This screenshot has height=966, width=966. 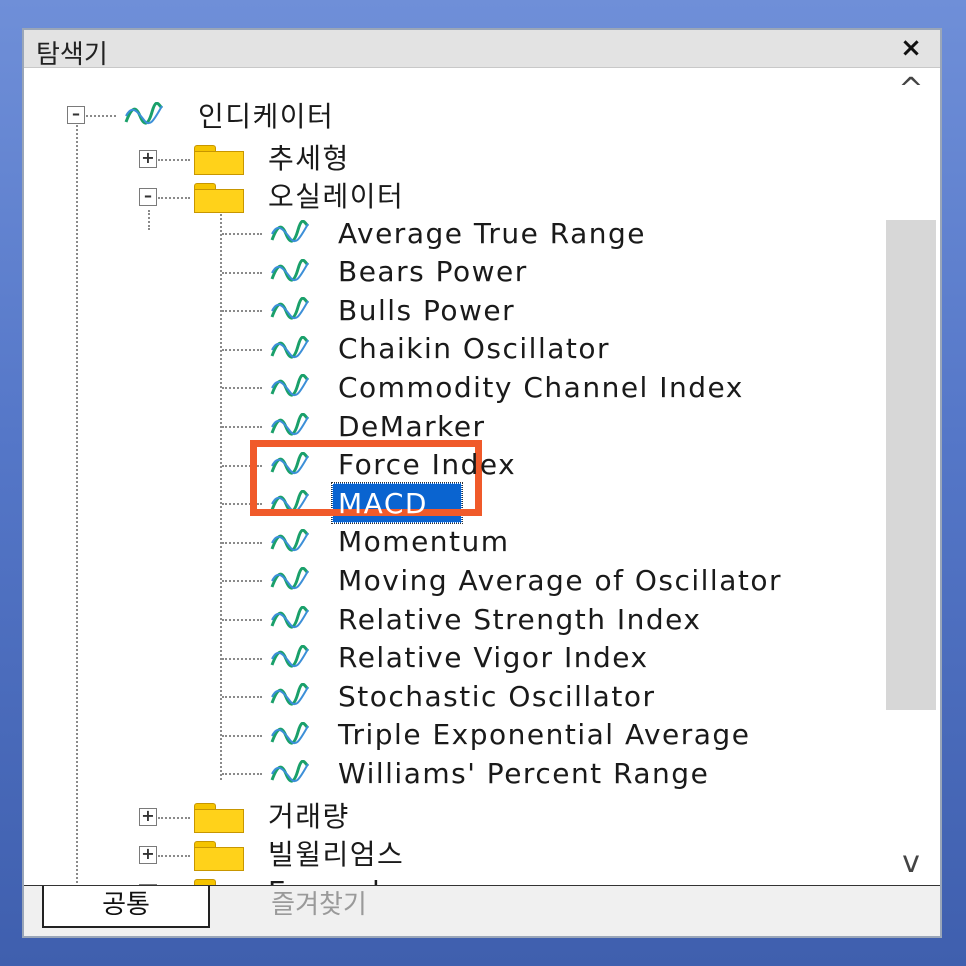 I want to click on vertical-scrollbar: ^ v, so click(x=911, y=477).